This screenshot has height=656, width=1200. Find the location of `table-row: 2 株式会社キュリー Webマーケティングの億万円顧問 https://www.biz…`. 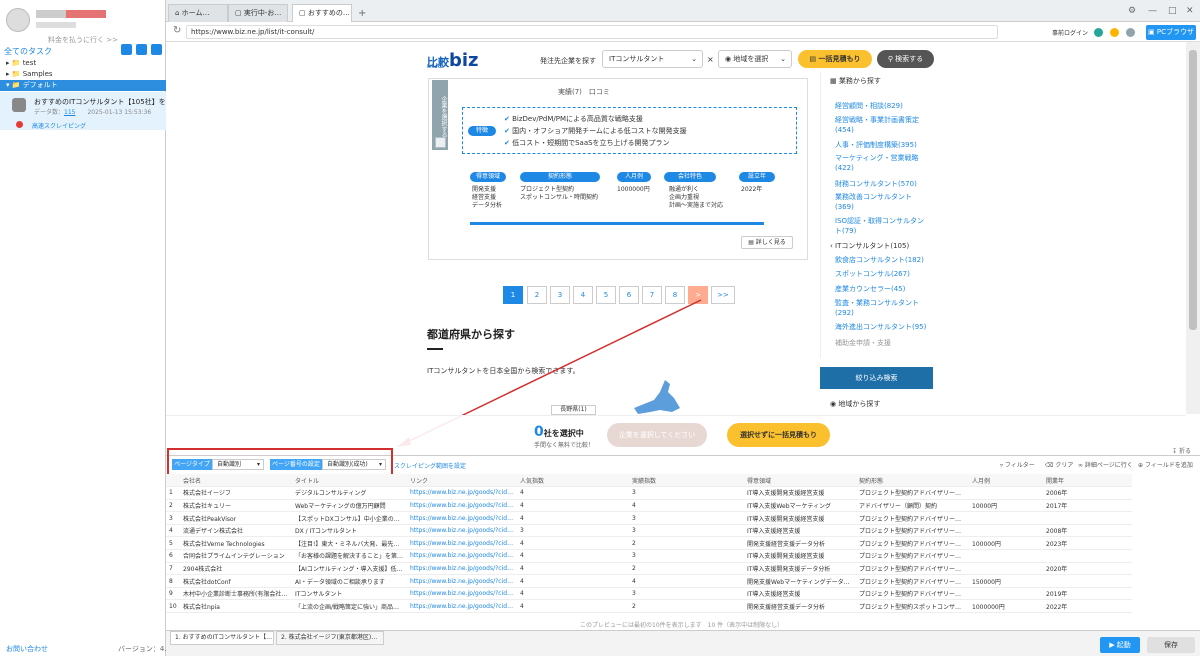

table-row: 2 株式会社キュリー Webマーケティングの億万円顧問 https://www.biz… is located at coordinates (649, 506).